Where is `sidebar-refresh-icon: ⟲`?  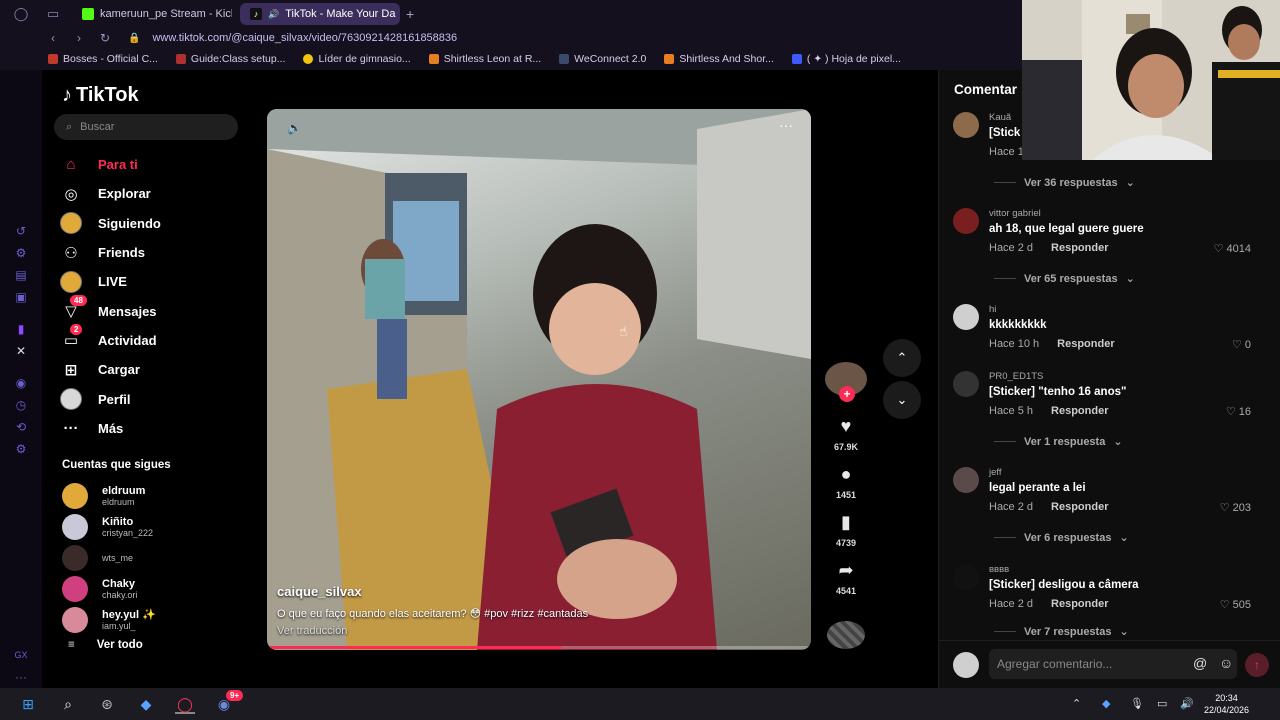 sidebar-refresh-icon: ⟲ is located at coordinates (21, 427).